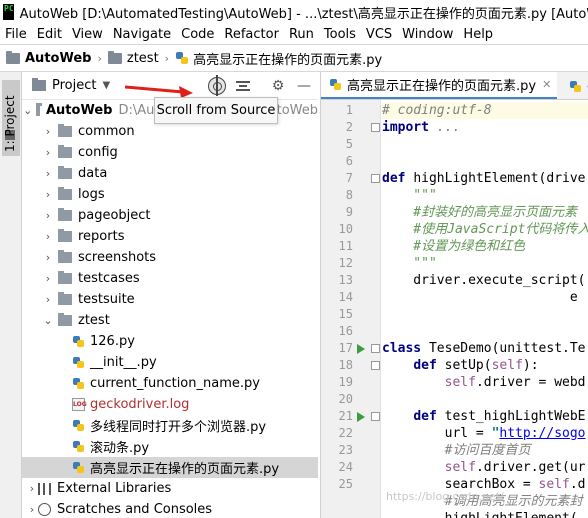 The height and width of the screenshot is (518, 588). What do you see at coordinates (278, 86) in the screenshot?
I see `gear-icon: ⚙` at bounding box center [278, 86].